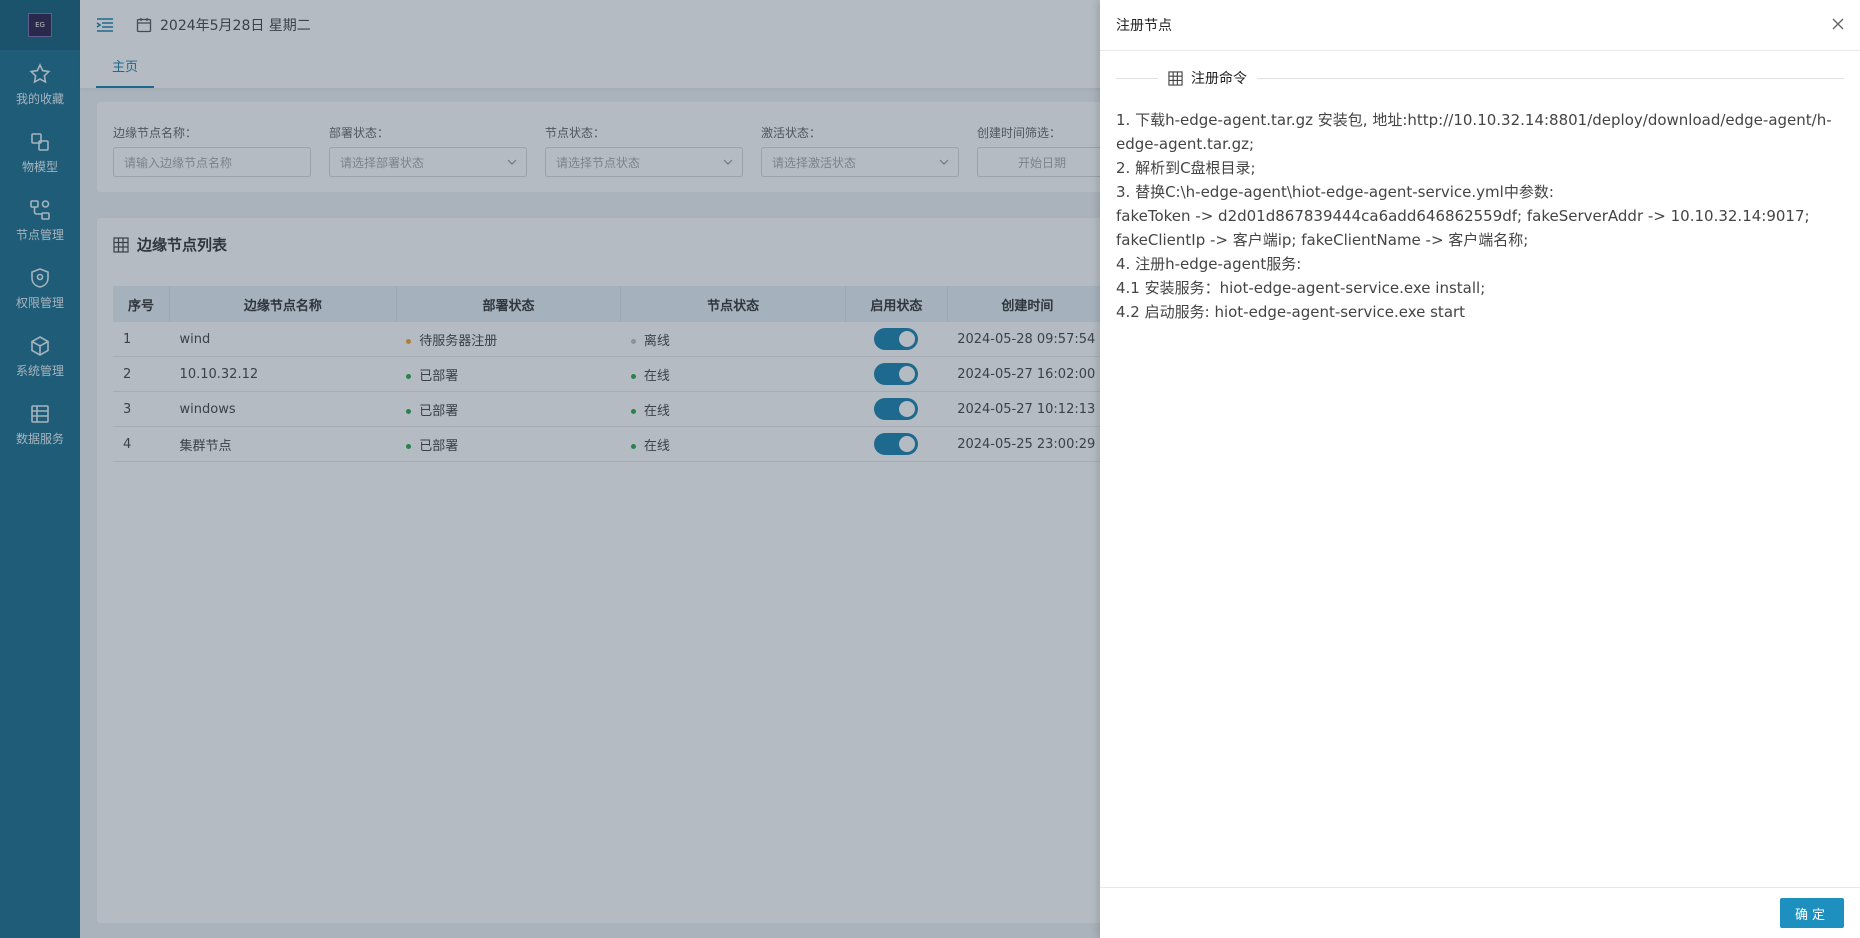 The width and height of the screenshot is (1860, 938). Describe the element at coordinates (1838, 24) in the screenshot. I see `close-icon` at that location.